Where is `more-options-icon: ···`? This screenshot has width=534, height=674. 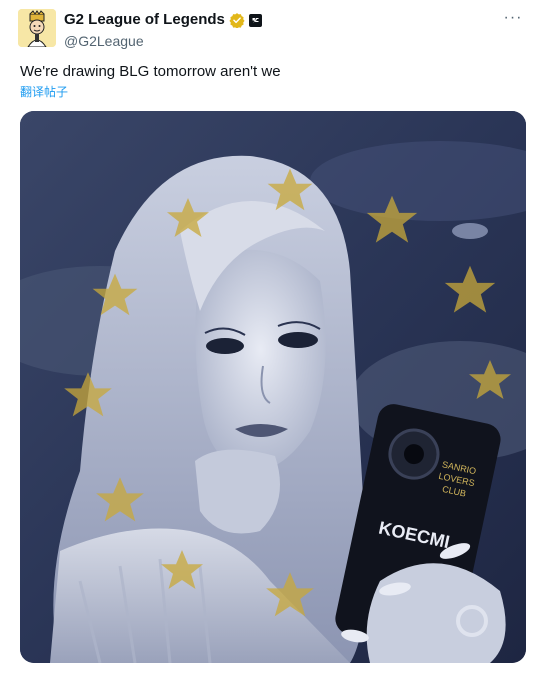
more-options-icon: ··· is located at coordinates (513, 18).